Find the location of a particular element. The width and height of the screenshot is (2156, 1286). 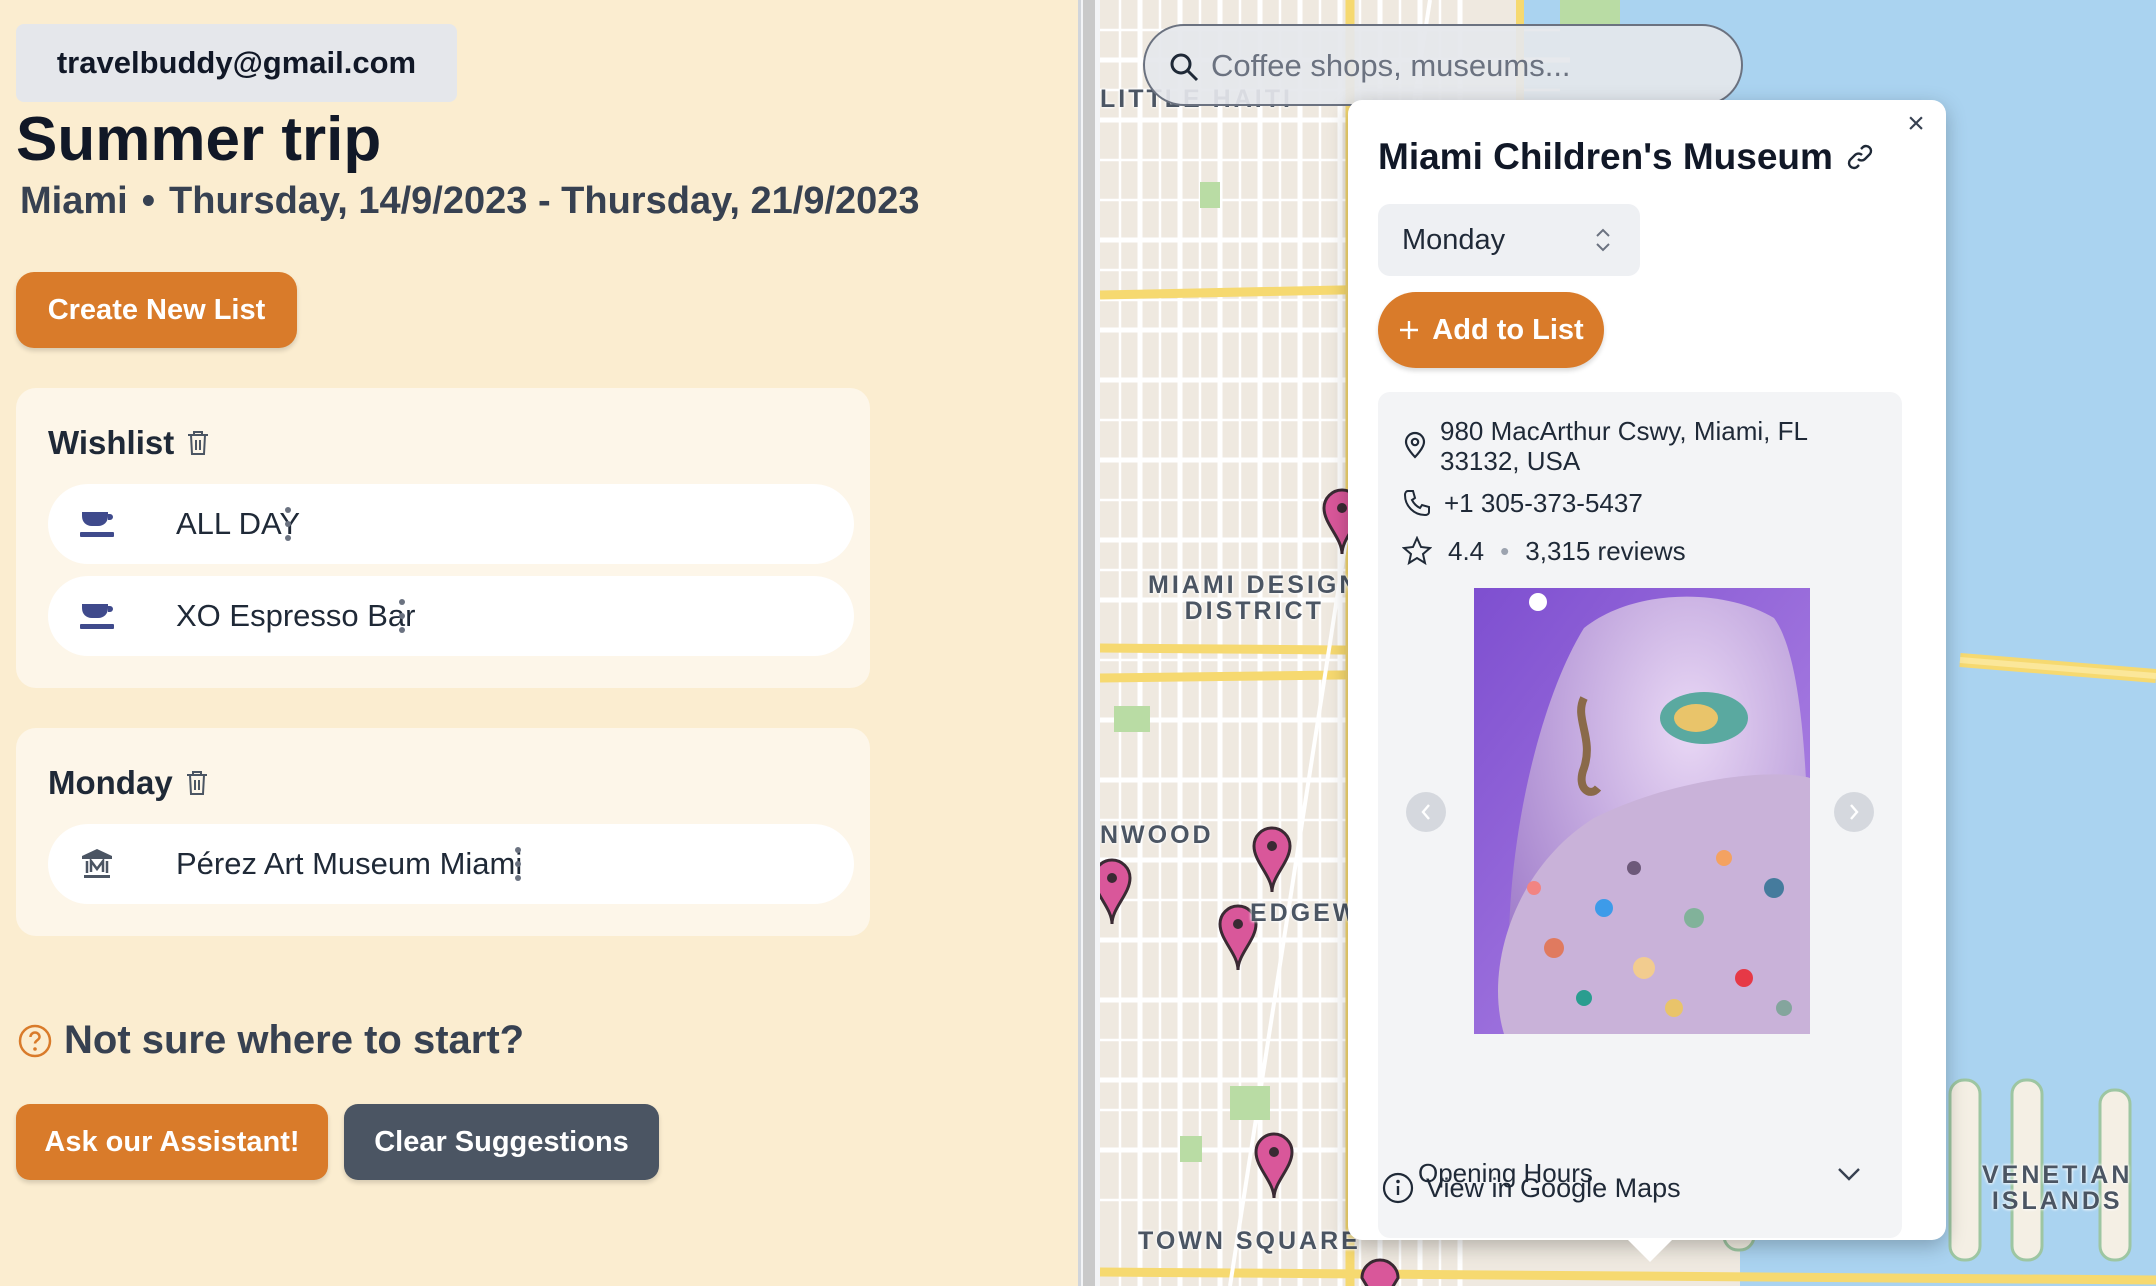

close-icon: × is located at coordinates (1916, 124).